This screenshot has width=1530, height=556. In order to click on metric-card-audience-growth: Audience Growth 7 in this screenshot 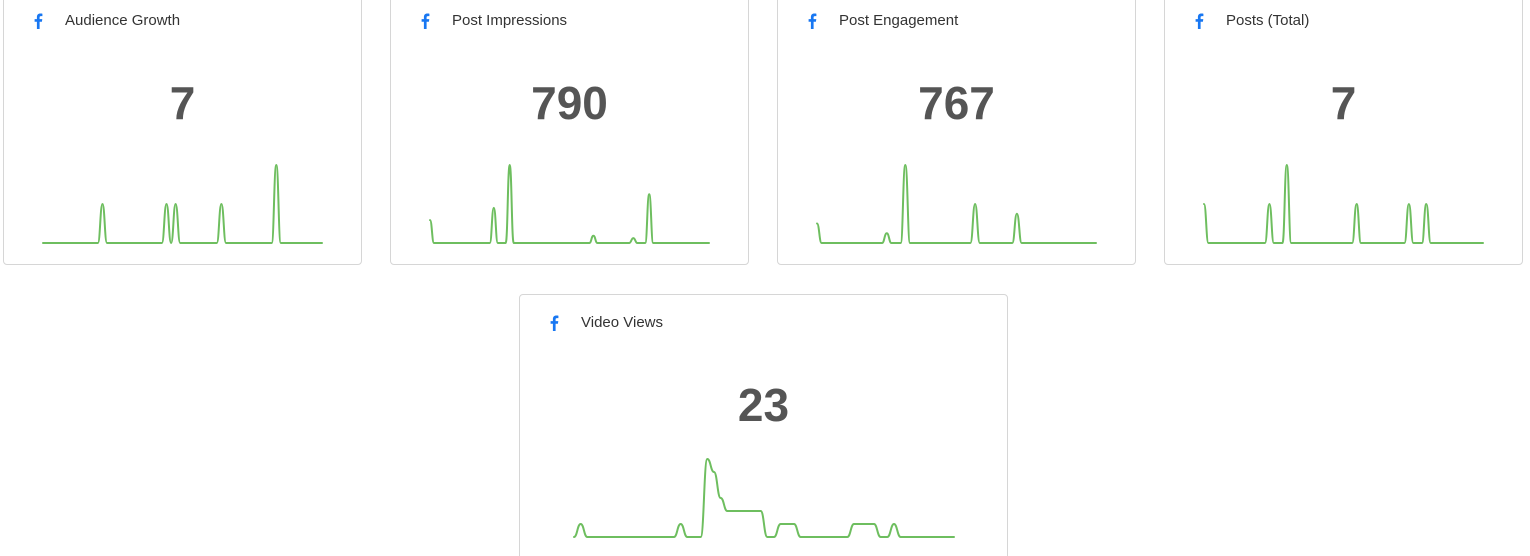, I will do `click(182, 132)`.